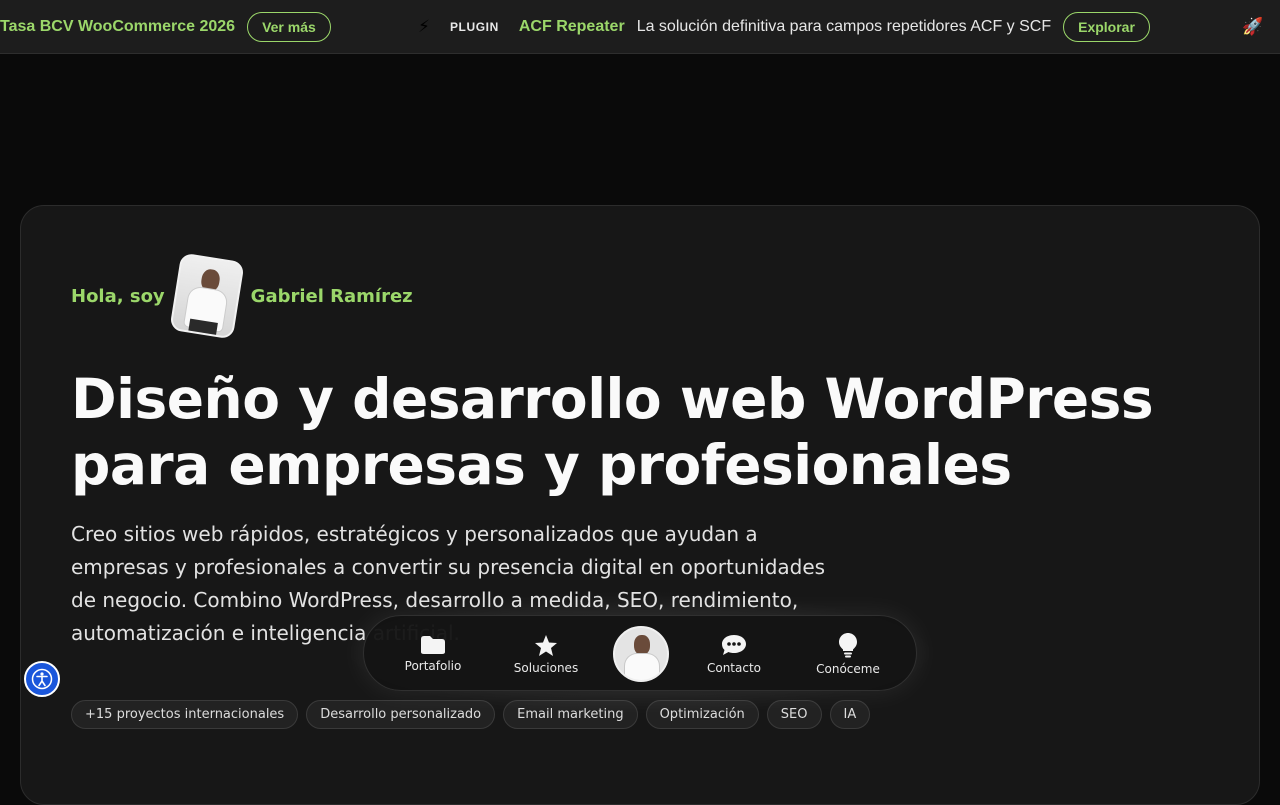 This screenshot has height=805, width=1280. Describe the element at coordinates (1106, 27) in the screenshot. I see `explorar-button: Explorar` at that location.